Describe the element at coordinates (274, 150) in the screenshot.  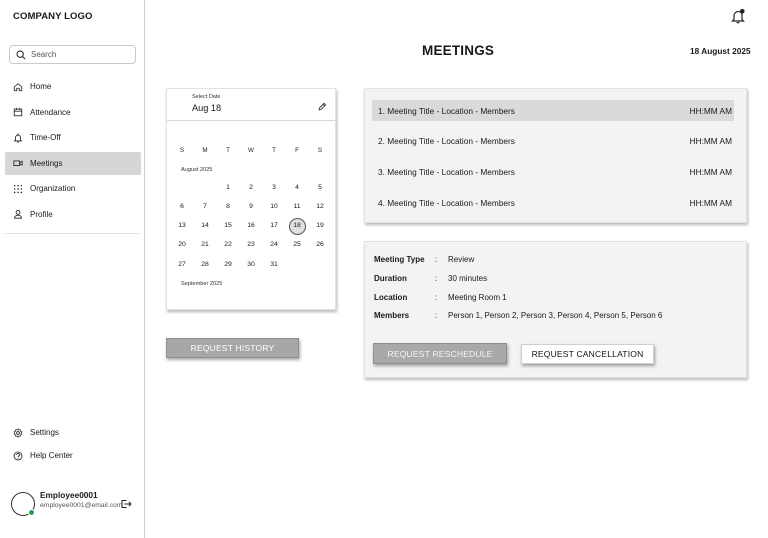
I see `weekday-label: T` at that location.